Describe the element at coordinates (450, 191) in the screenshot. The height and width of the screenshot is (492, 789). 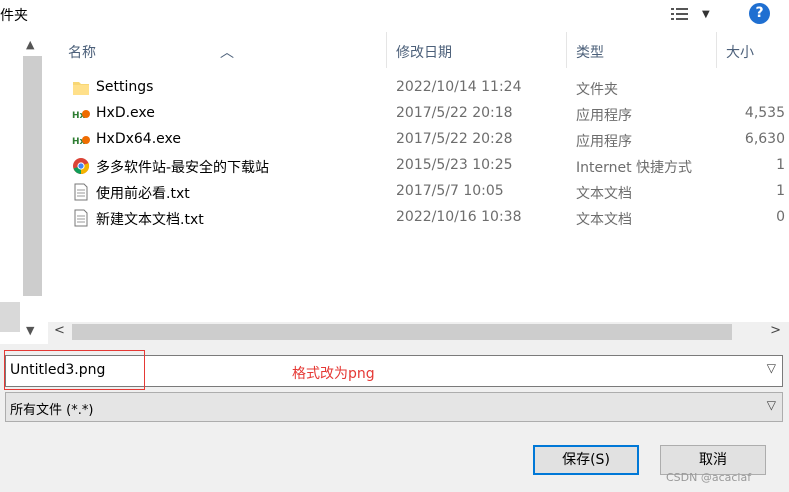
I see `file-date: 2017/5/7 10:05` at that location.